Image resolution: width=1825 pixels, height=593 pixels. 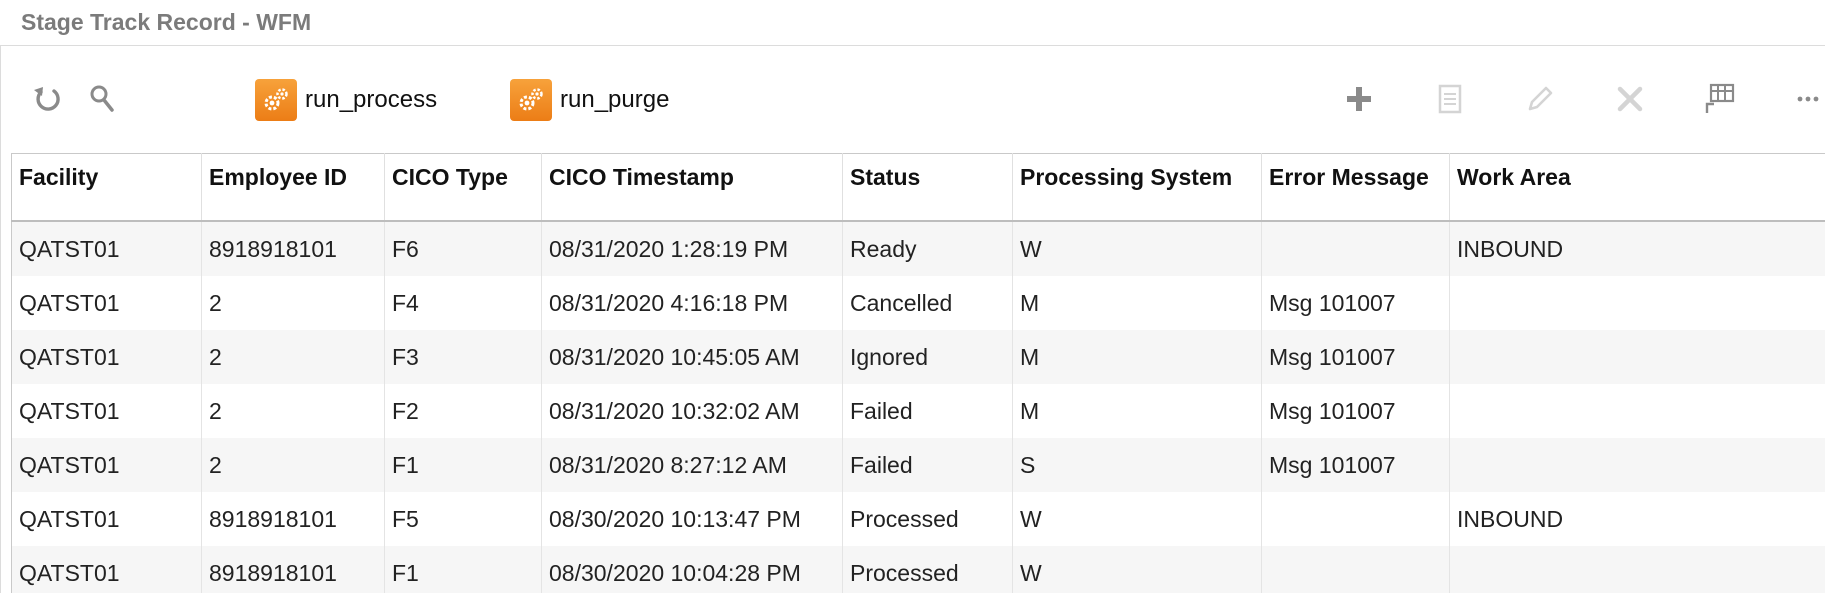 I want to click on table-settings-icon, so click(x=1720, y=99).